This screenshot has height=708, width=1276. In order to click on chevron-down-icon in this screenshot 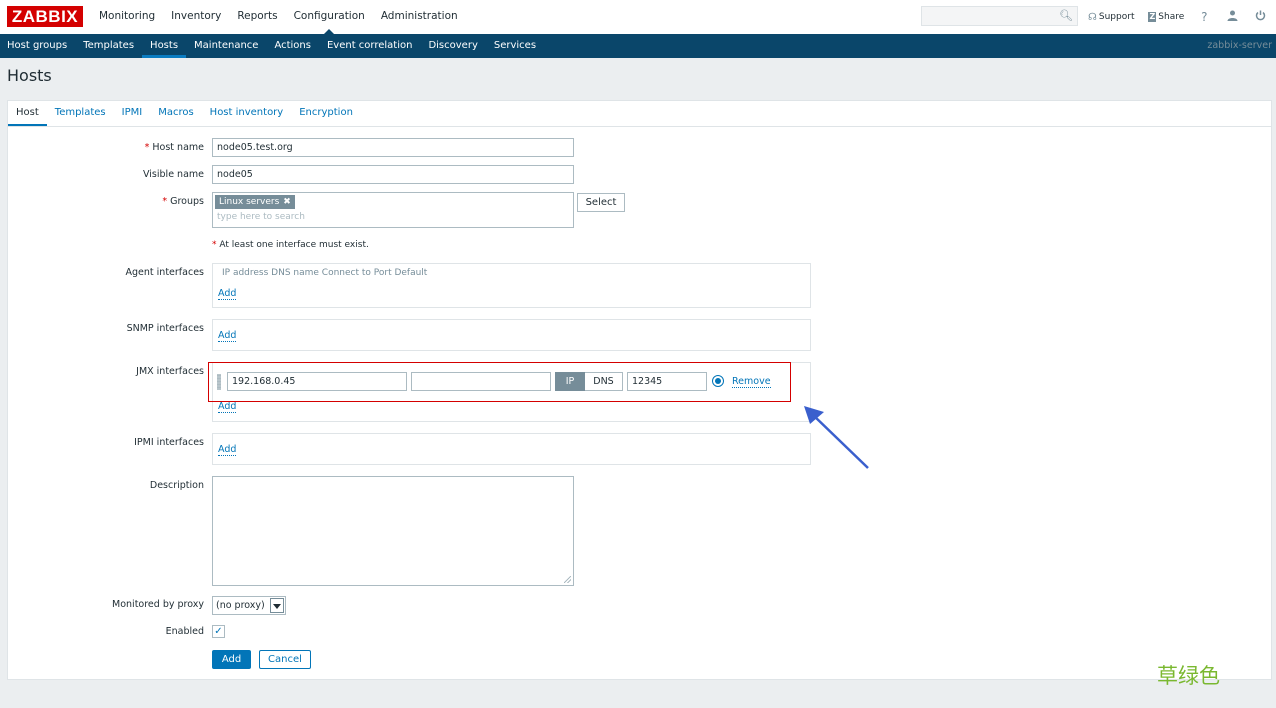, I will do `click(277, 605)`.